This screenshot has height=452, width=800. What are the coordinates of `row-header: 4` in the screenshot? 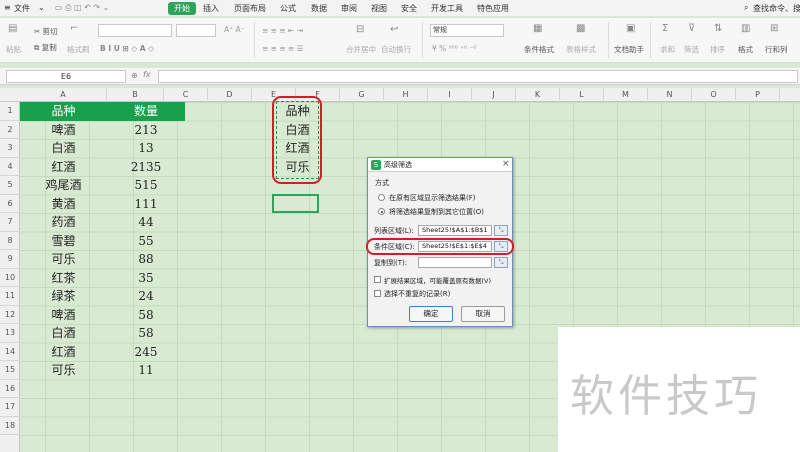 It's located at (10, 167).